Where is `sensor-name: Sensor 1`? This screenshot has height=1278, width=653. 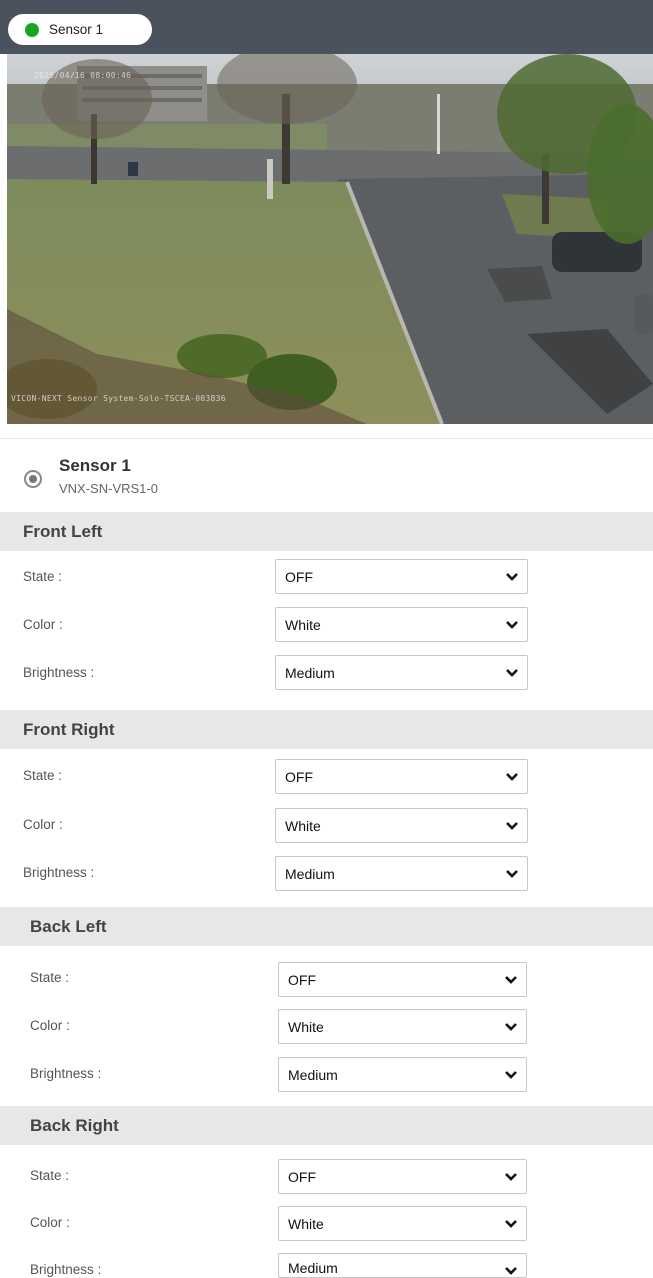 sensor-name: Sensor 1 is located at coordinates (95, 465).